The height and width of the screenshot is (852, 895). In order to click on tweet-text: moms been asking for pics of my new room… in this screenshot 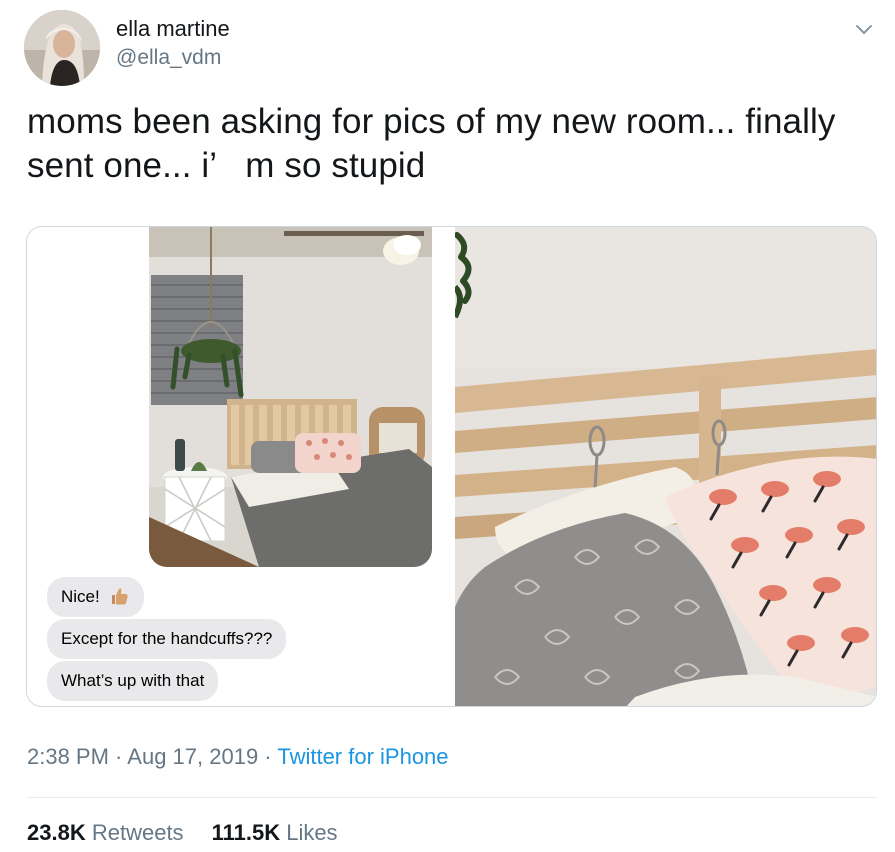, I will do `click(452, 144)`.